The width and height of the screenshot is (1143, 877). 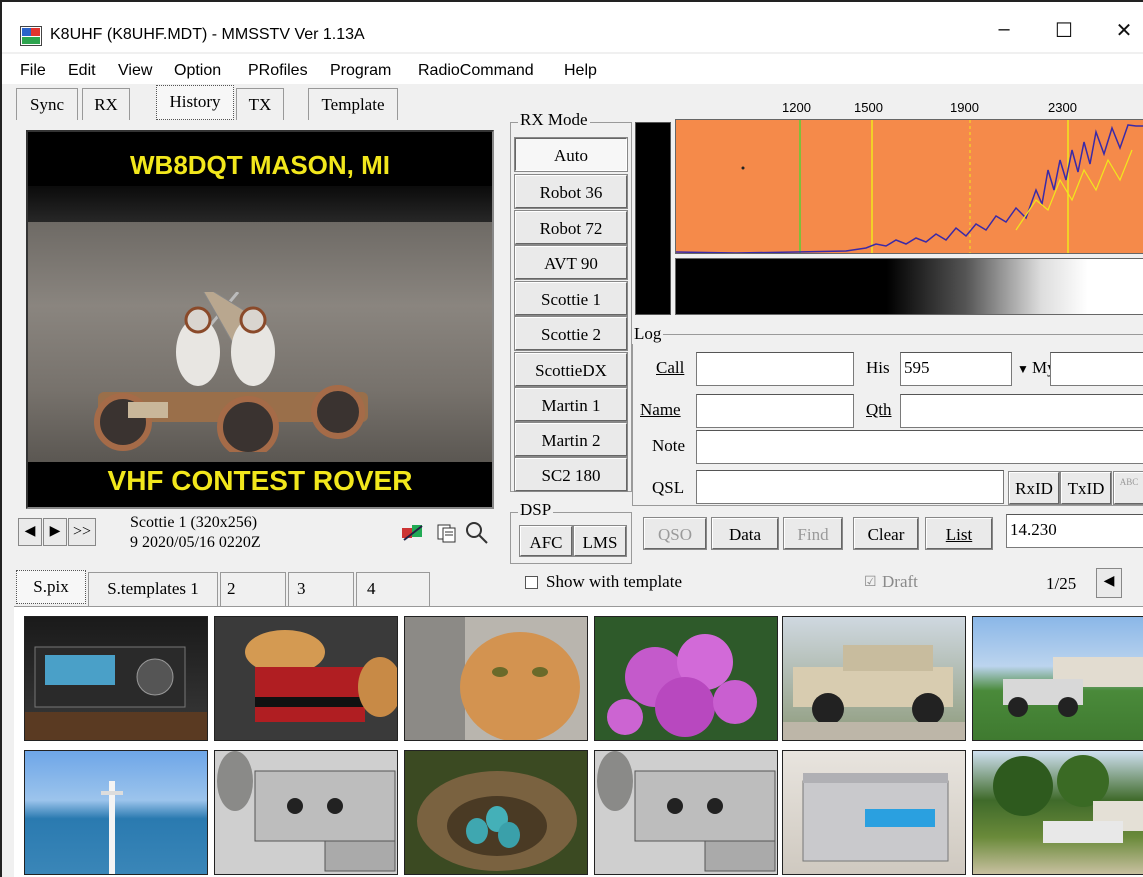 I want to click on qth-label: Qth, so click(x=879, y=409).